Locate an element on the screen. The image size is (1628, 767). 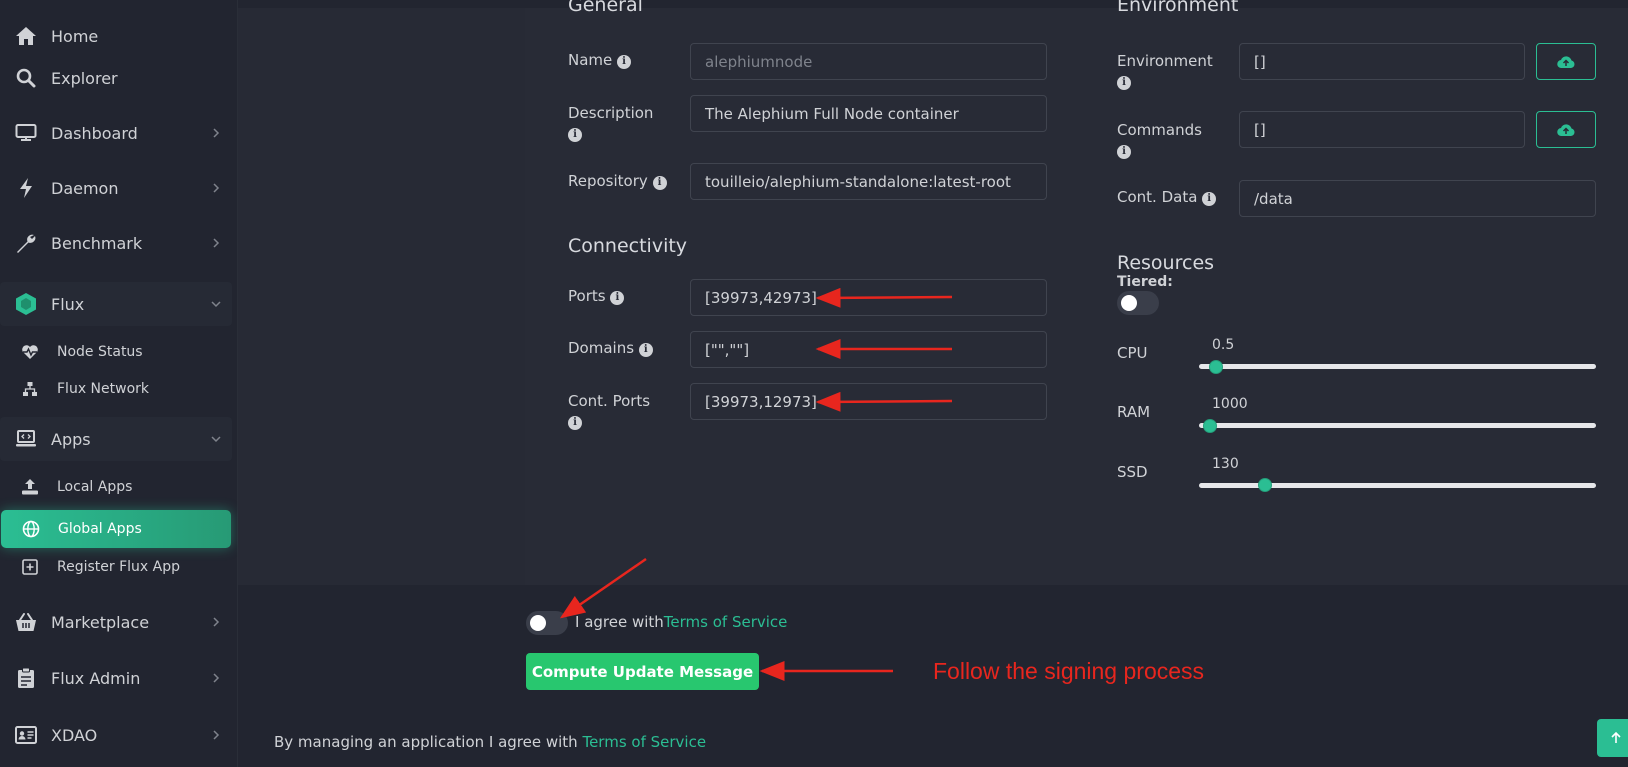
agree-toggle-arrow is located at coordinates (603, 588).